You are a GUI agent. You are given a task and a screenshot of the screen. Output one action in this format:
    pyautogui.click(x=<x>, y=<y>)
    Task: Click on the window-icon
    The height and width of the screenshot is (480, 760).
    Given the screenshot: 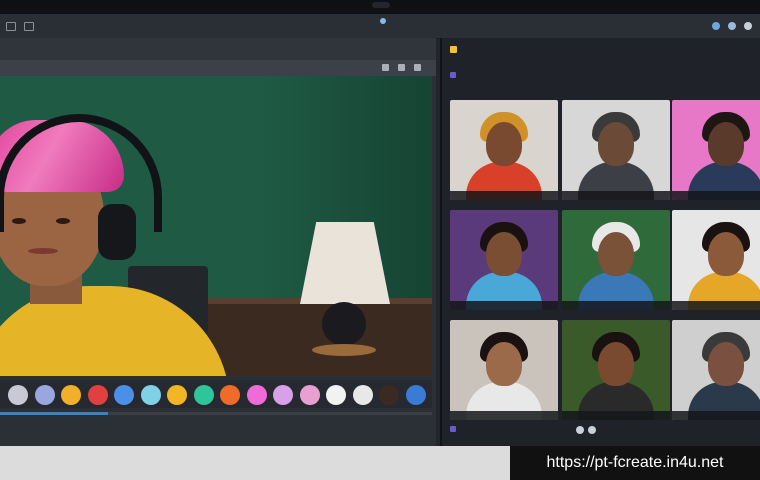 What is the action you would take?
    pyautogui.click(x=11, y=26)
    